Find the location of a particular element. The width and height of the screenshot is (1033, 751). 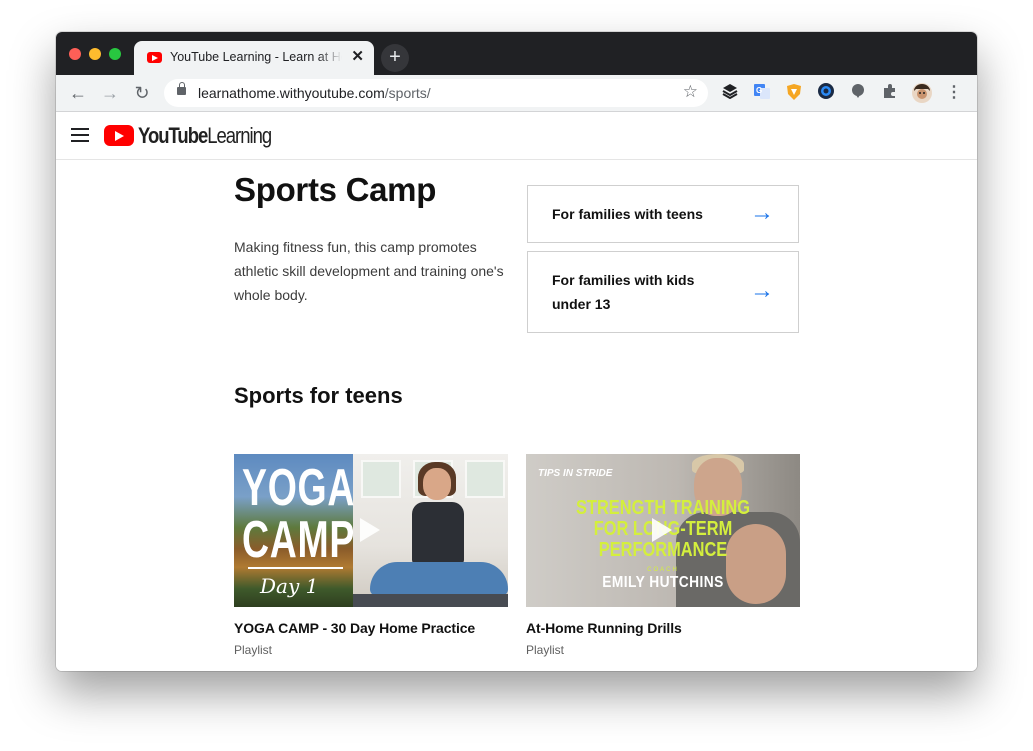

google-translate-icon: G is located at coordinates (762, 93).